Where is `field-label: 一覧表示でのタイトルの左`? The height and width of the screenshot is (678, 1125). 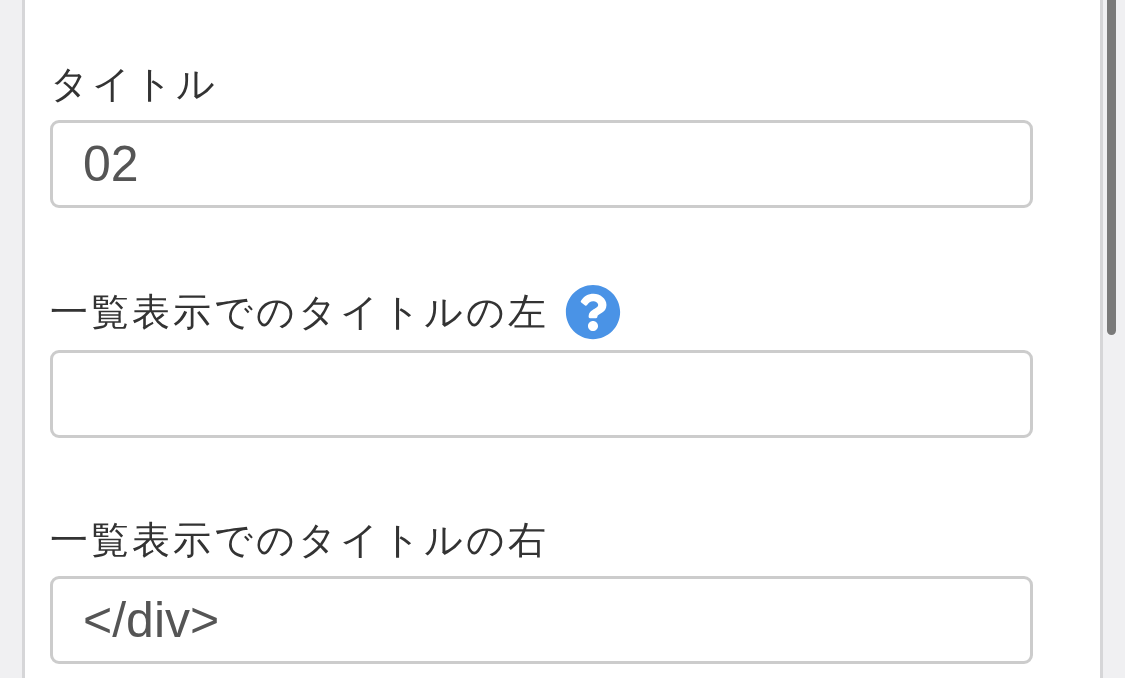
field-label: 一覧表示でのタイトルの左 is located at coordinates (299, 312).